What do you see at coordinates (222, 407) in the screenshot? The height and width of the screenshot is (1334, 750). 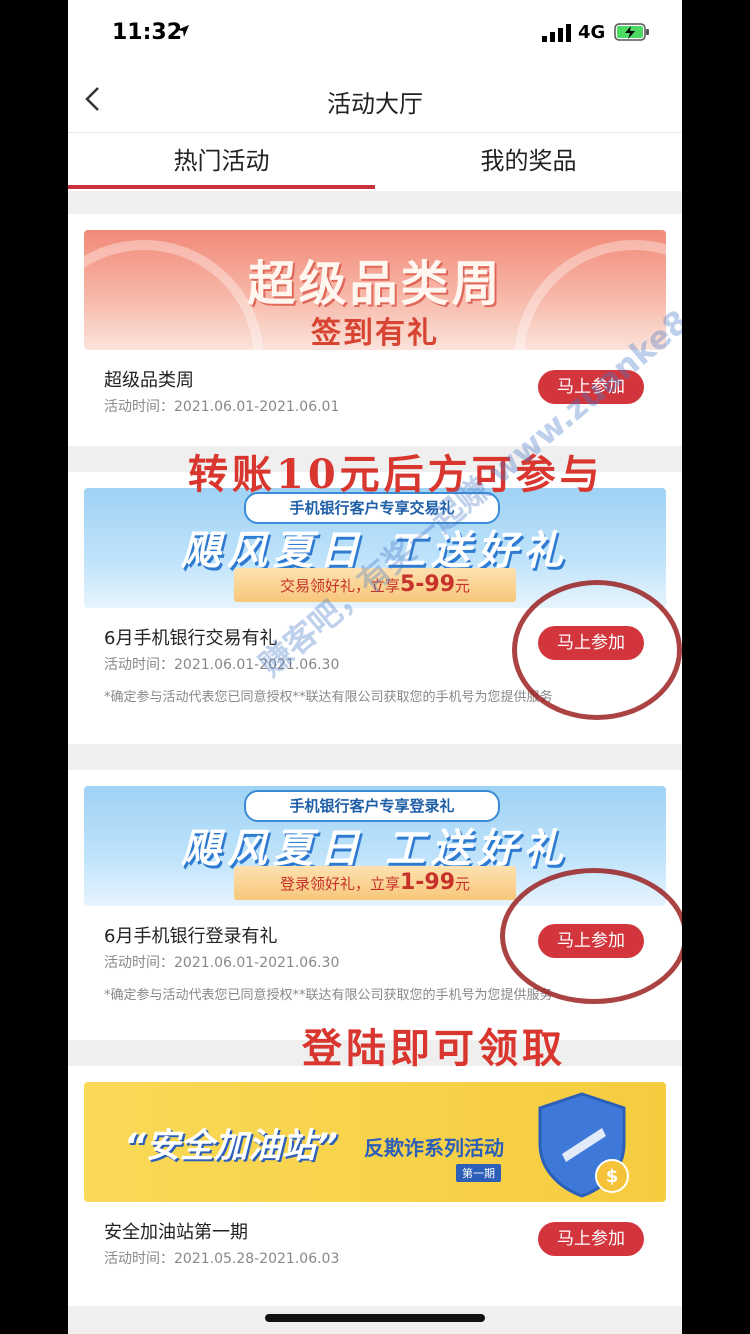 I see `activity-time: 活动时间：2021.06.01-2021.06.01` at bounding box center [222, 407].